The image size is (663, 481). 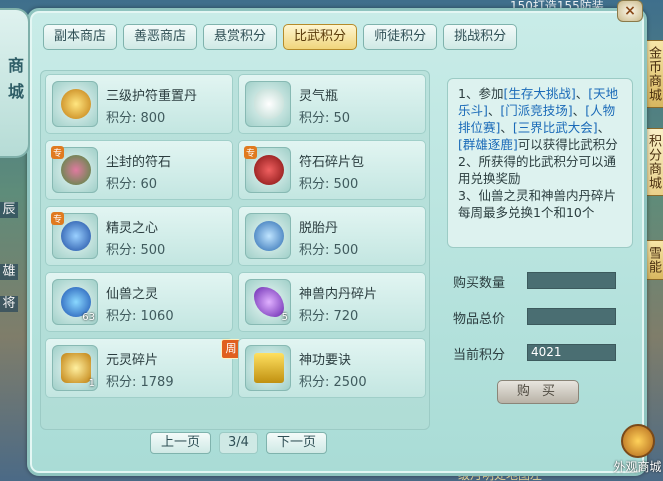 I want to click on total-price-field, so click(x=571, y=316).